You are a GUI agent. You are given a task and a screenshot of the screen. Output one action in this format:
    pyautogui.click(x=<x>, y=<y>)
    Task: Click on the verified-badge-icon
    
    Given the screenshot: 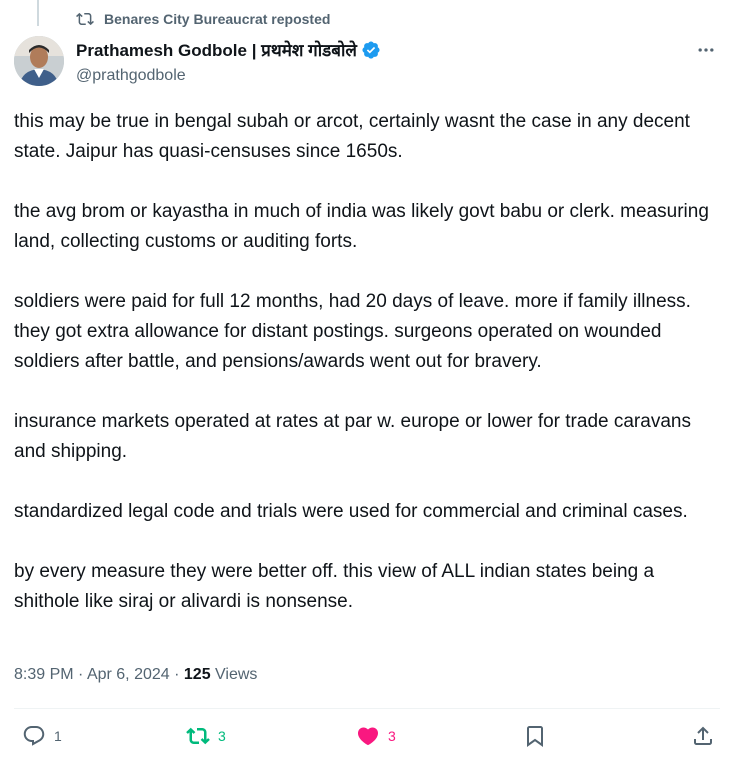 What is the action you would take?
    pyautogui.click(x=371, y=50)
    